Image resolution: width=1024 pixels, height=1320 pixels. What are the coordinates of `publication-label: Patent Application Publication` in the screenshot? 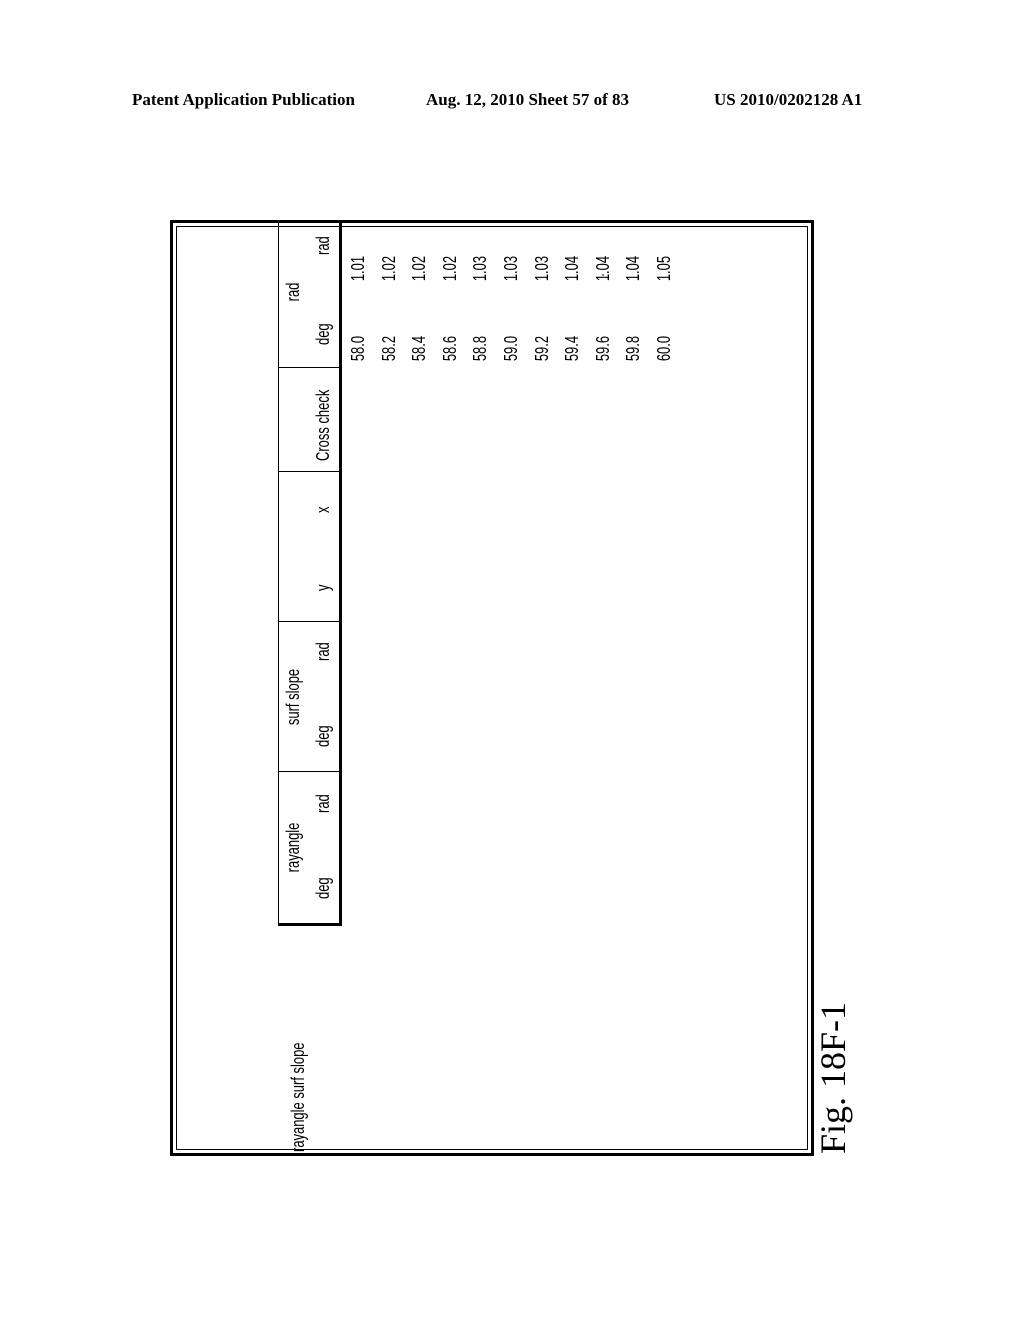 It's located at (243, 99).